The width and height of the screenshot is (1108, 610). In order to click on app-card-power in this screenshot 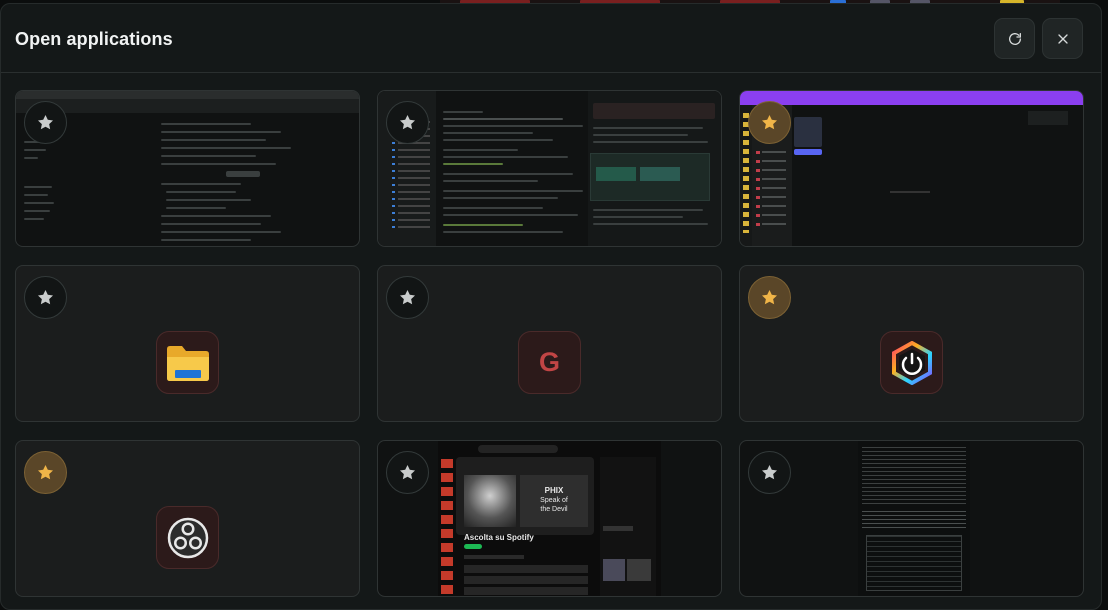, I will do `click(911, 343)`.